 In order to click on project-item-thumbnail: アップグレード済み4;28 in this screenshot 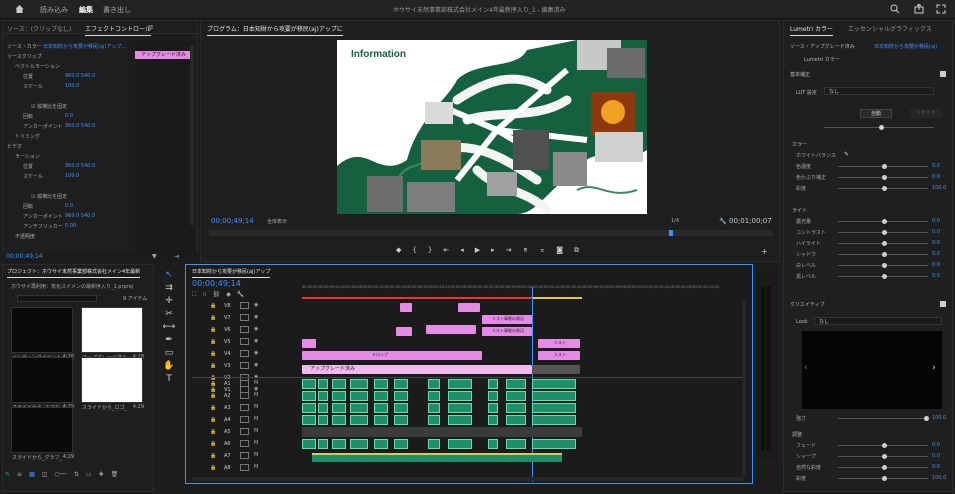, I will do `click(112, 334)`.